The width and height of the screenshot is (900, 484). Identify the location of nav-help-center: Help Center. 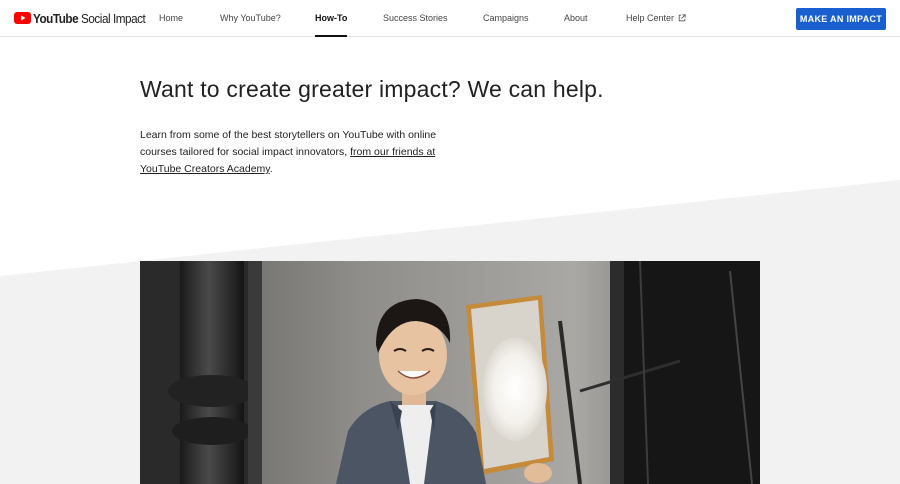
(656, 18).